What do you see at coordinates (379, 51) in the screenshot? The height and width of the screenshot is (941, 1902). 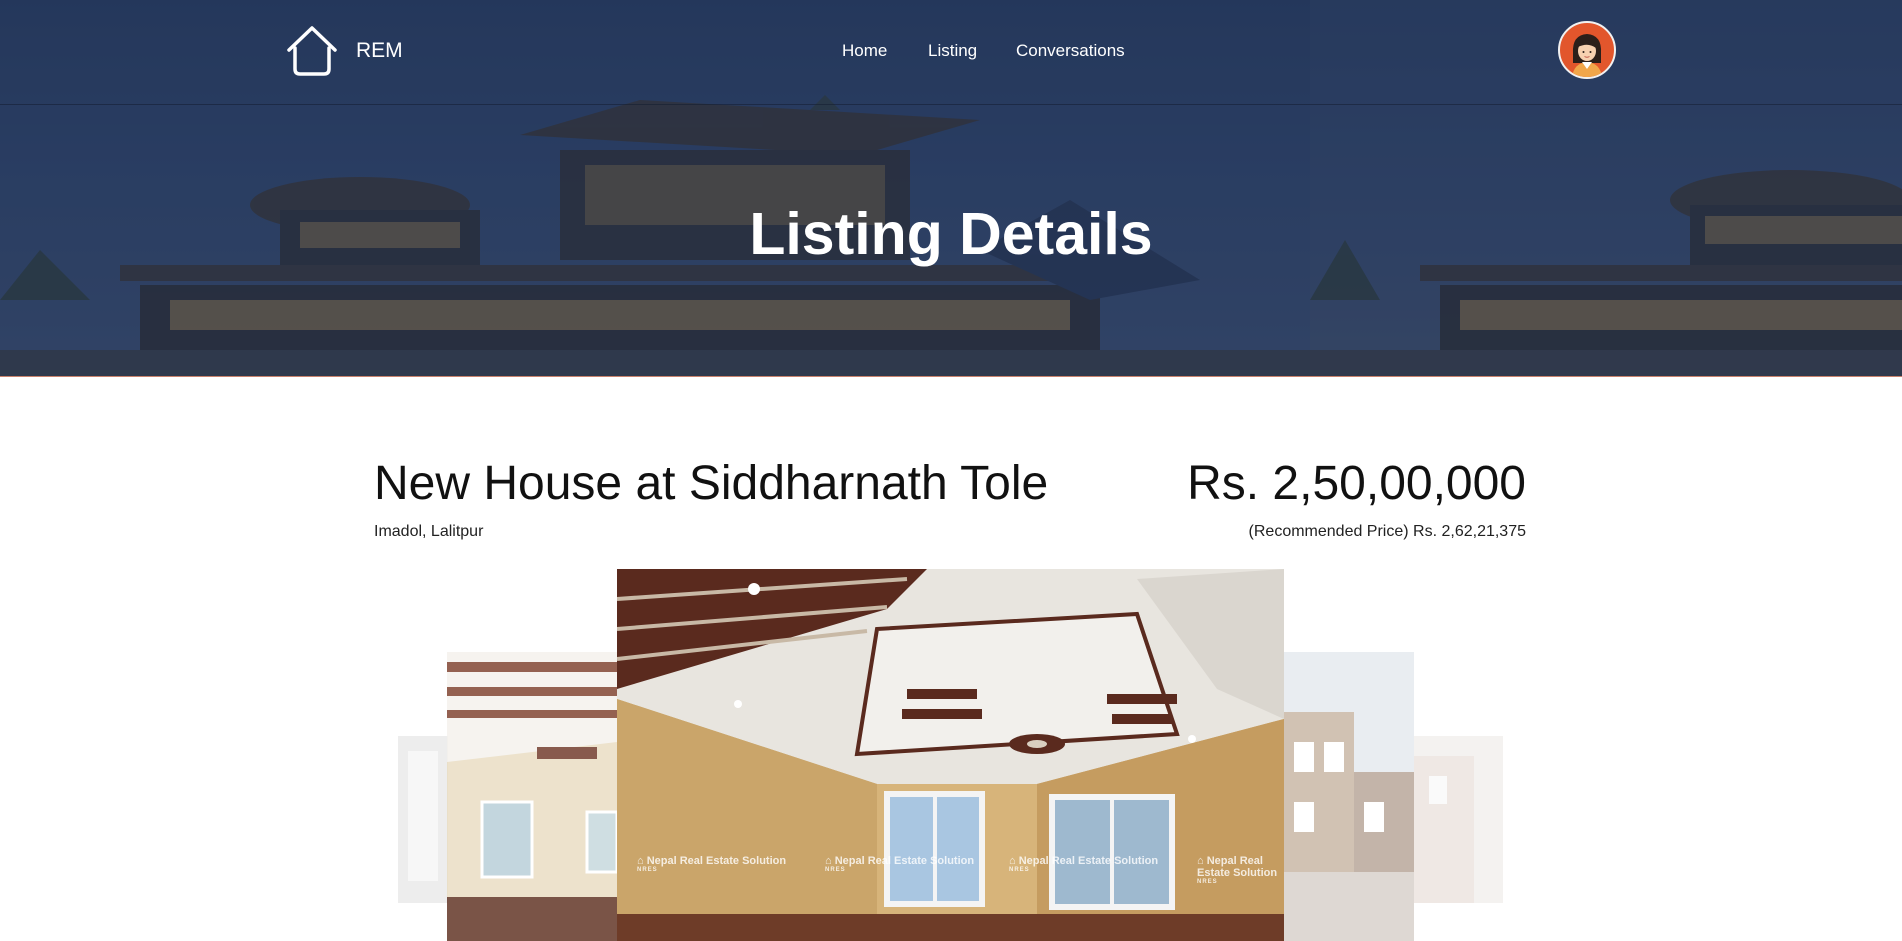 I see `brand-name: REM` at bounding box center [379, 51].